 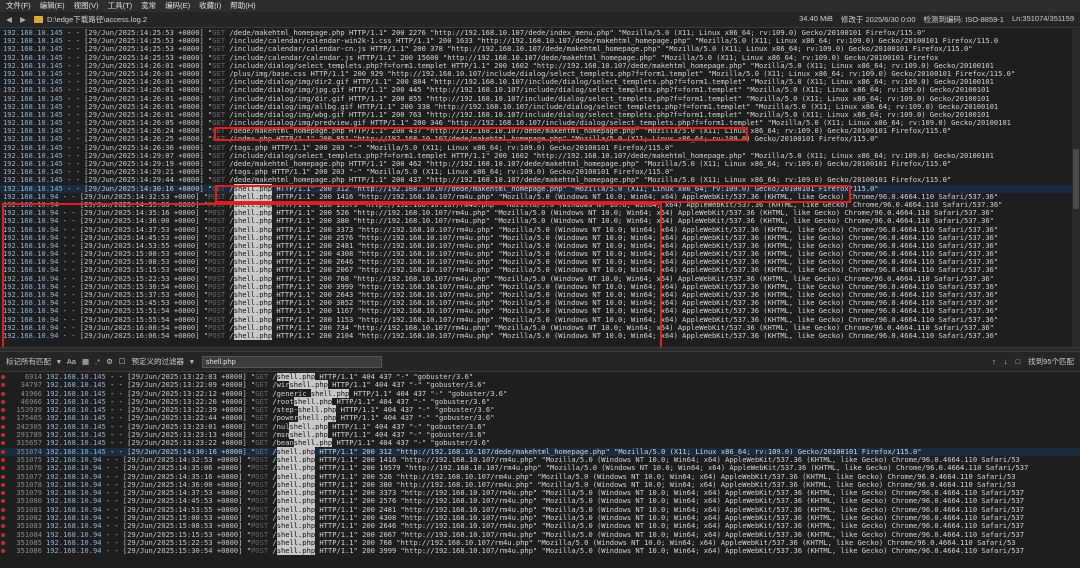 What do you see at coordinates (74, 551) in the screenshot?
I see `client-ip: 192.168.10.94` at bounding box center [74, 551].